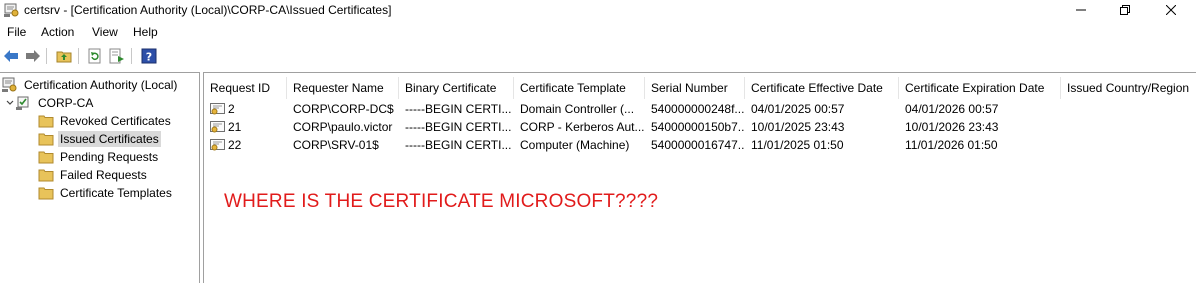  Describe the element at coordinates (16, 32) in the screenshot. I see `menu-file: File` at that location.